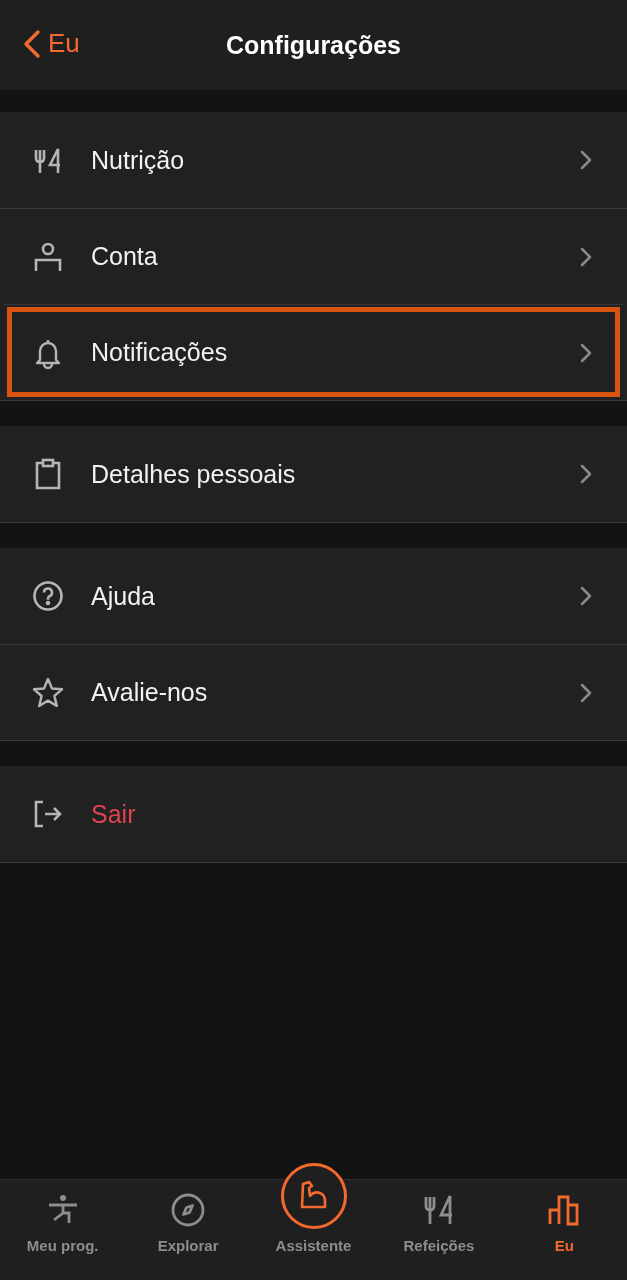  What do you see at coordinates (313, 814) in the screenshot?
I see `settings-row: Sair` at bounding box center [313, 814].